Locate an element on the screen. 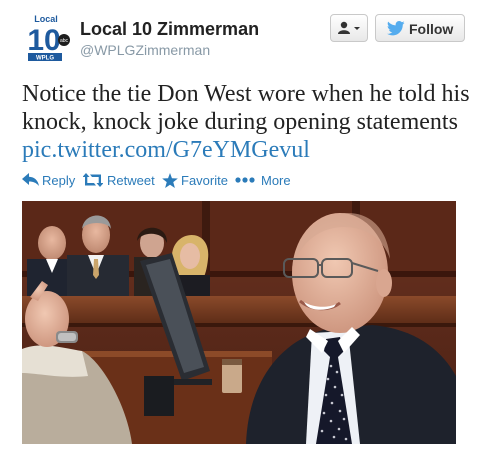 This screenshot has width=488, height=457. more-dots-icon is located at coordinates (245, 180).